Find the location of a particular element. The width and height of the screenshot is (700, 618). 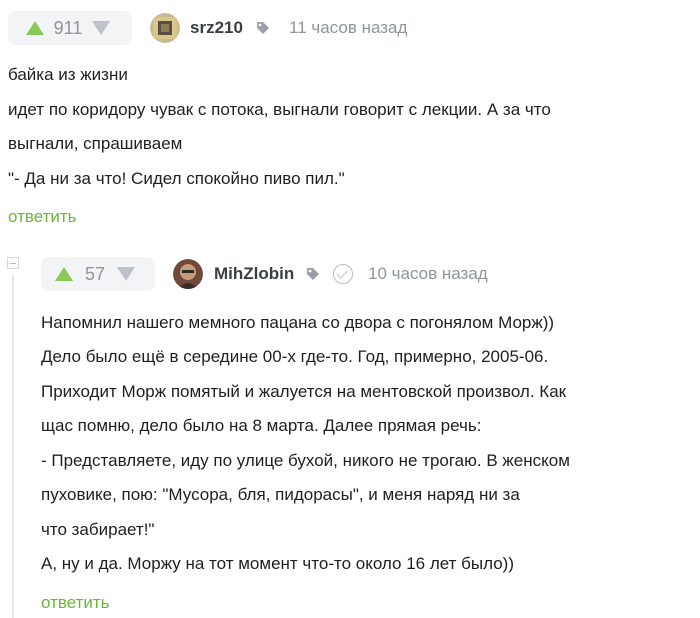

rating-count: 911 is located at coordinates (68, 27).